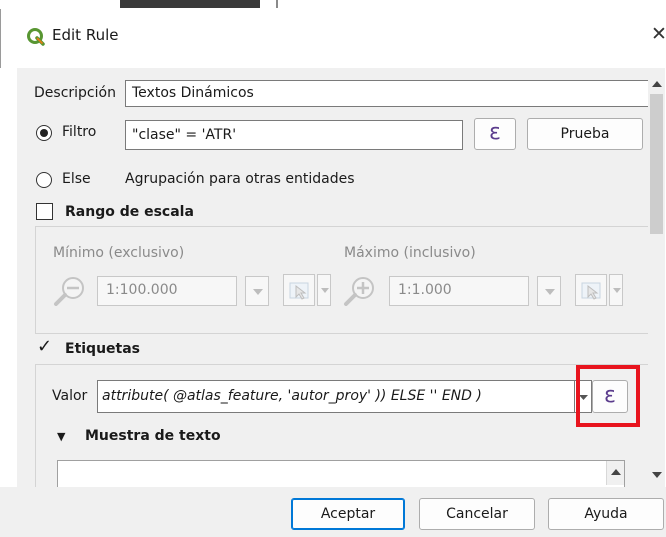 Image resolution: width=666 pixels, height=537 pixels. What do you see at coordinates (129, 212) in the screenshot?
I see `rango-escala-label: Rango de escala` at bounding box center [129, 212].